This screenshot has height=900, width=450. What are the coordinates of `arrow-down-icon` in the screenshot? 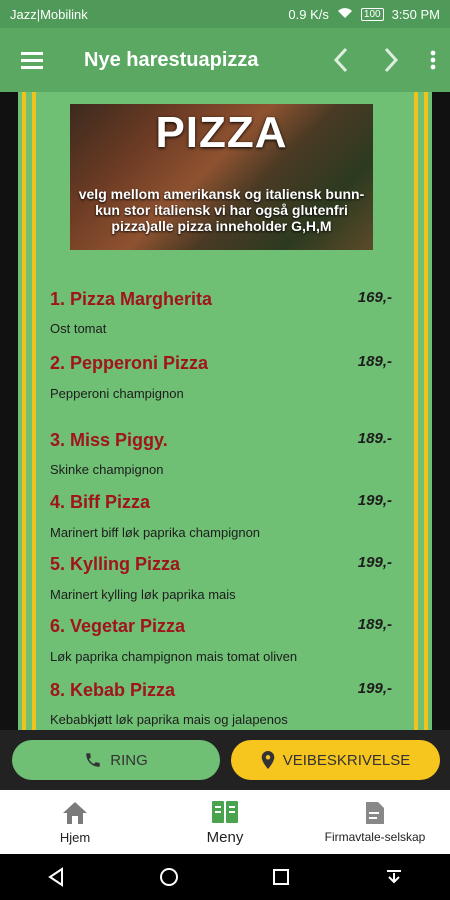 It's located at (393, 877).